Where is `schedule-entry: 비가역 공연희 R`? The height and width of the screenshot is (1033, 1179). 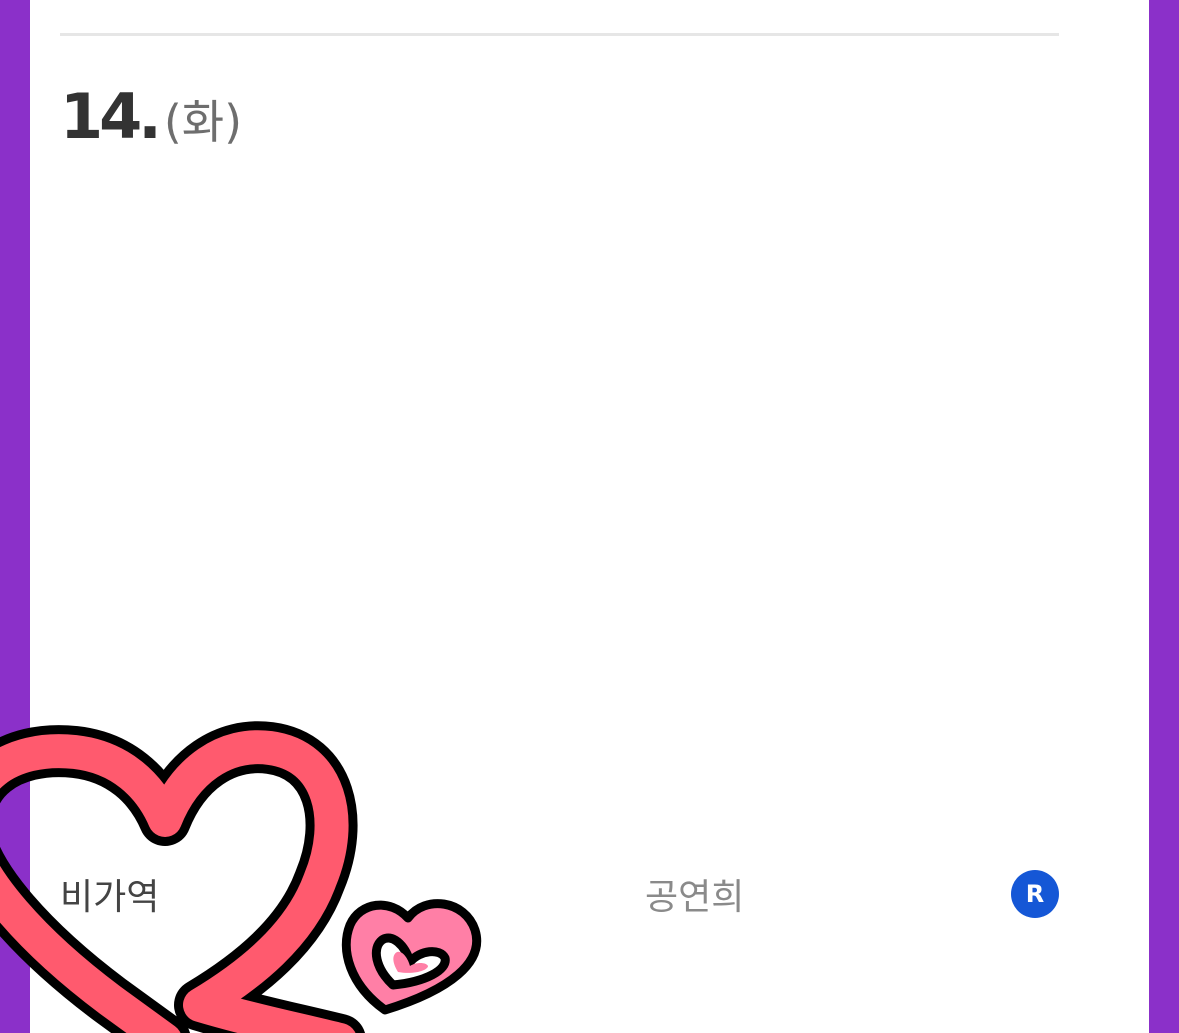 schedule-entry: 비가역 공연희 R is located at coordinates (559, 890).